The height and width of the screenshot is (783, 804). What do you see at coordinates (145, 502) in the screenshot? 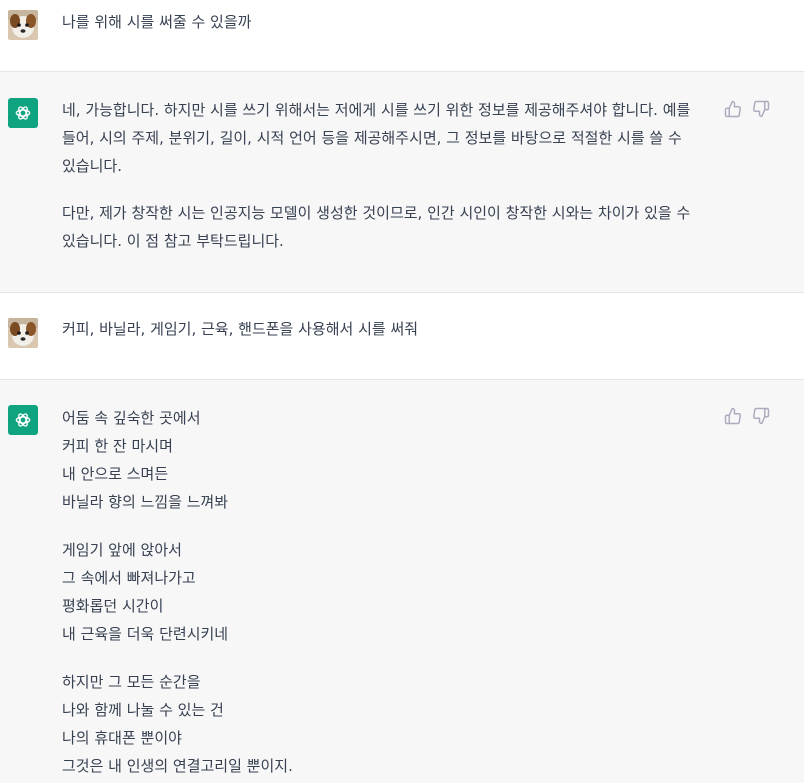
I see `poem-line: 바닐라 향의 느낌을 느껴봐` at bounding box center [145, 502].